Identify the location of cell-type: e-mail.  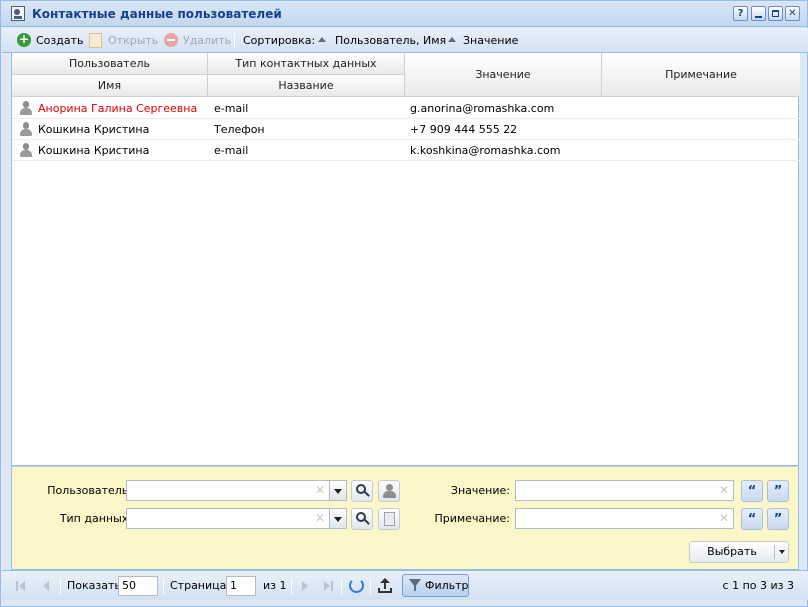
(231, 108).